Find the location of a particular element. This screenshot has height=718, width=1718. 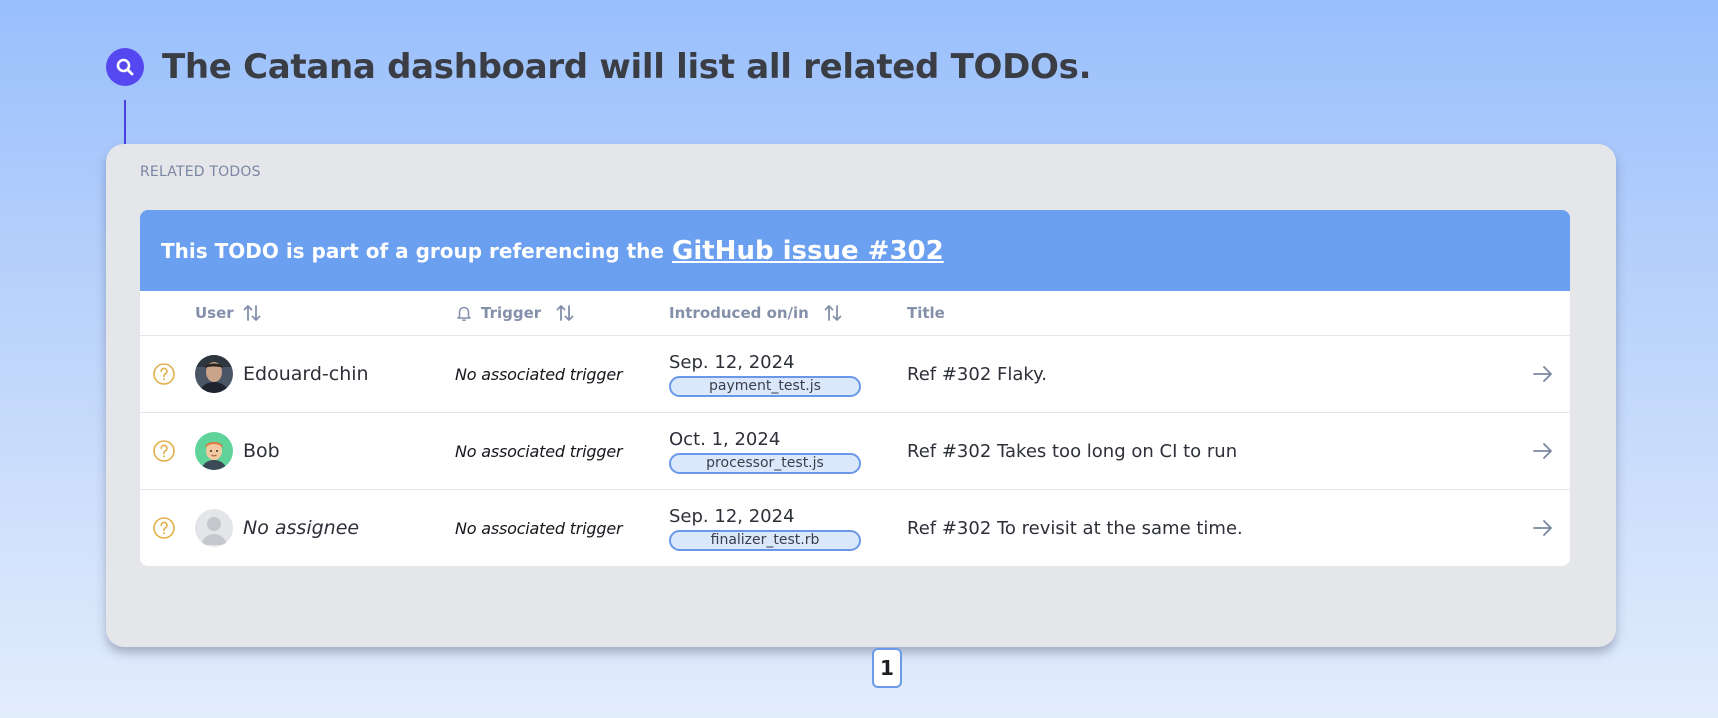

search-icon is located at coordinates (125, 67).